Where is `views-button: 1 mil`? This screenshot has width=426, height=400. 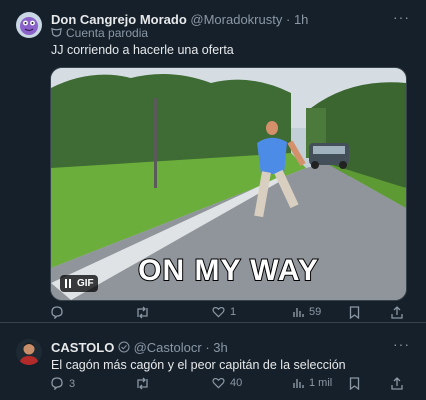
views-button: 1 mil is located at coordinates (312, 383).